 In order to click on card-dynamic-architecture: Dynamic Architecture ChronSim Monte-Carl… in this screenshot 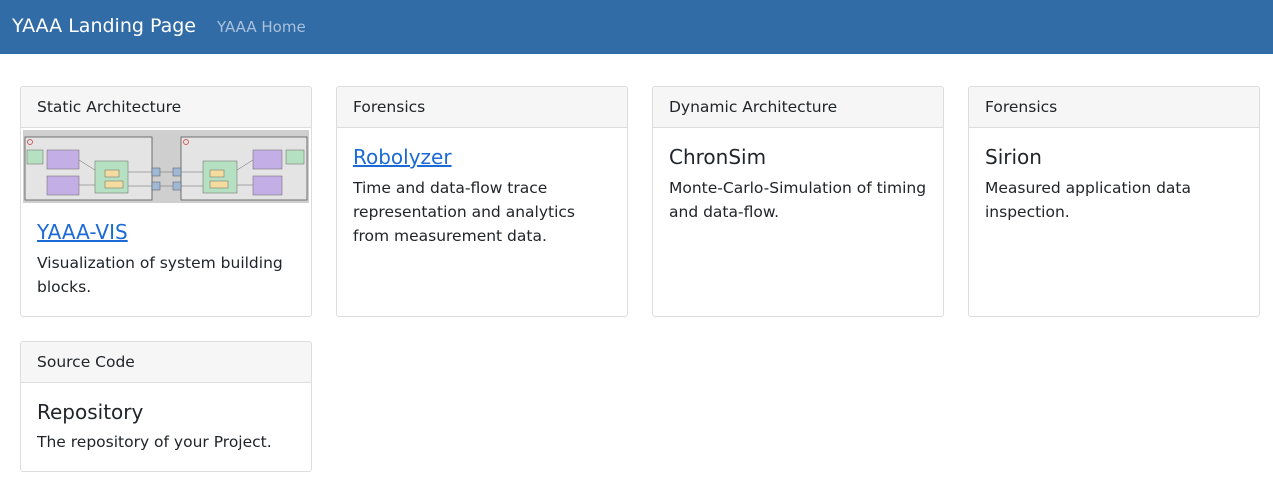, I will do `click(798, 201)`.